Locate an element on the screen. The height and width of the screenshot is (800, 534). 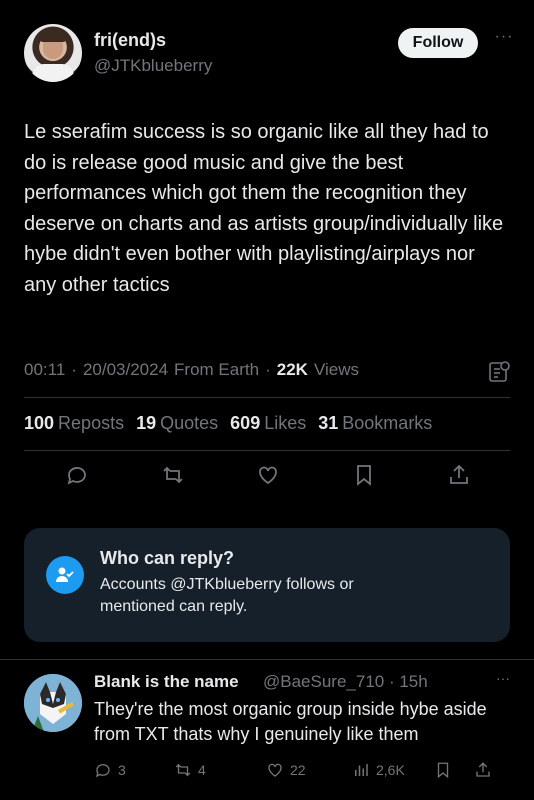
likes-stat: 609 Likes is located at coordinates (268, 423).